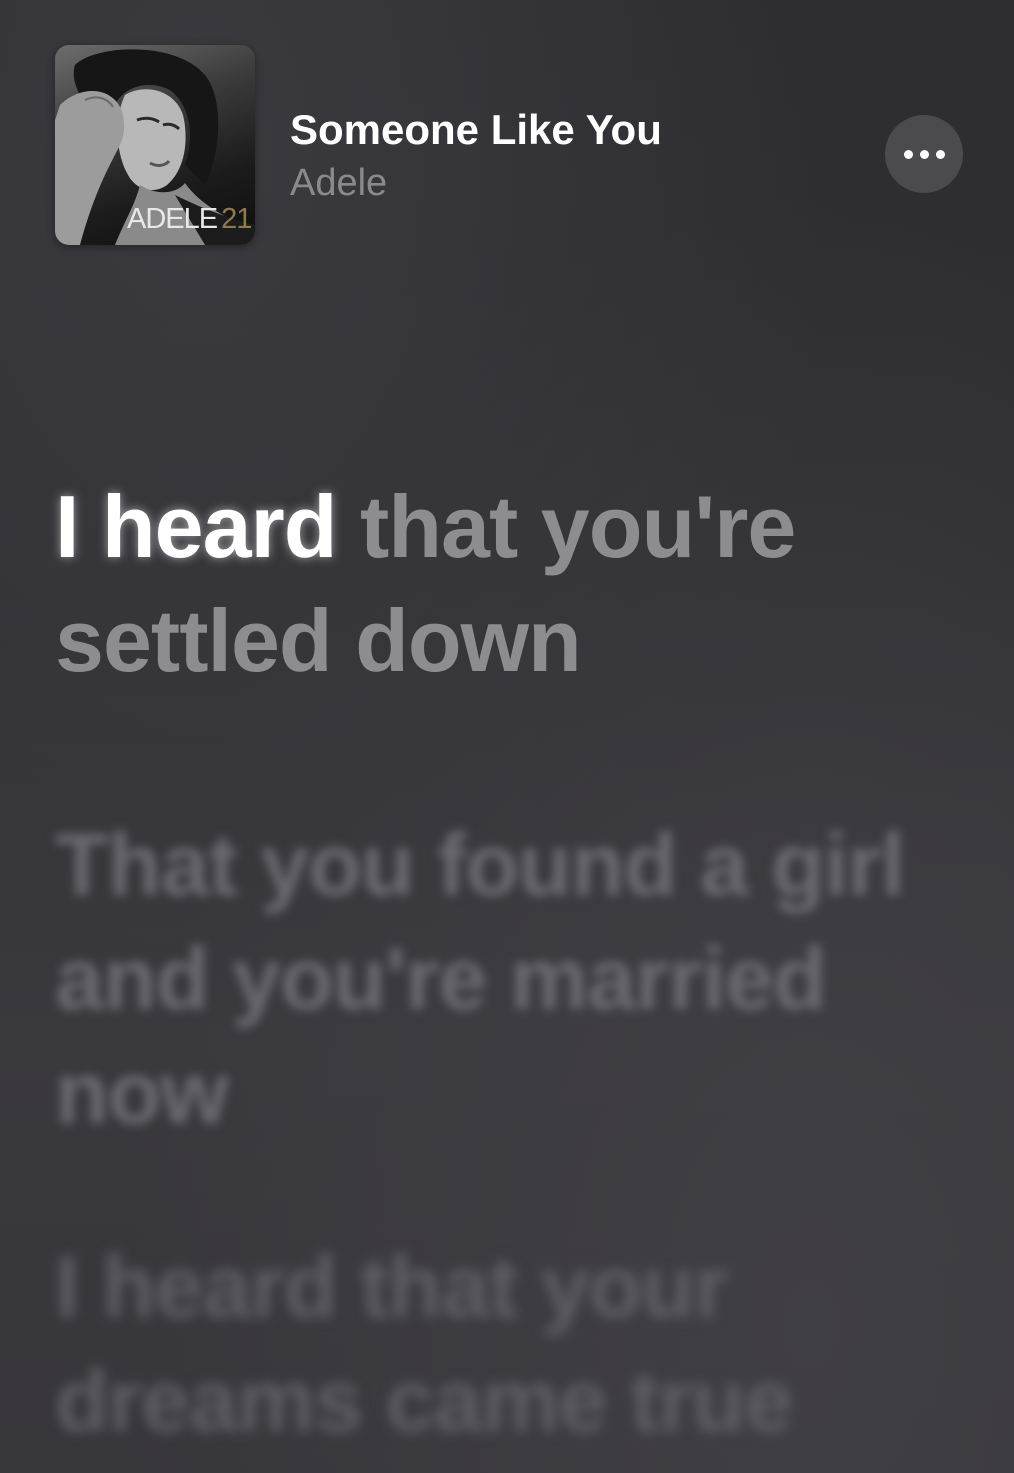  Describe the element at coordinates (172, 219) in the screenshot. I see `album-artist-label: ADELE` at that location.